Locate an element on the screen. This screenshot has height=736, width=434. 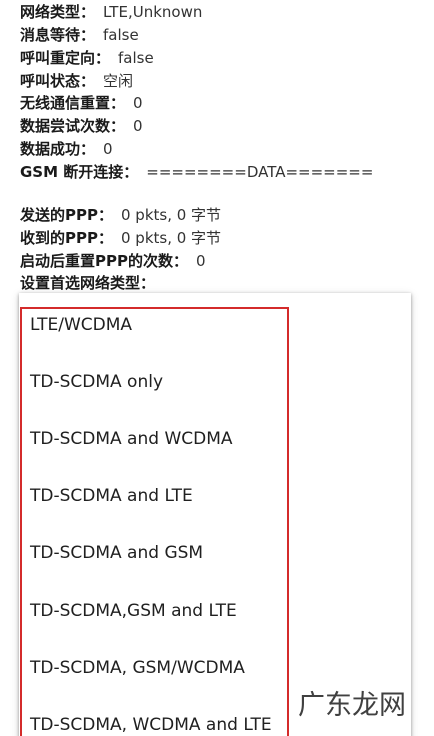
info-row-preferred-network: 设置首选网络类型： is located at coordinates (91, 283).